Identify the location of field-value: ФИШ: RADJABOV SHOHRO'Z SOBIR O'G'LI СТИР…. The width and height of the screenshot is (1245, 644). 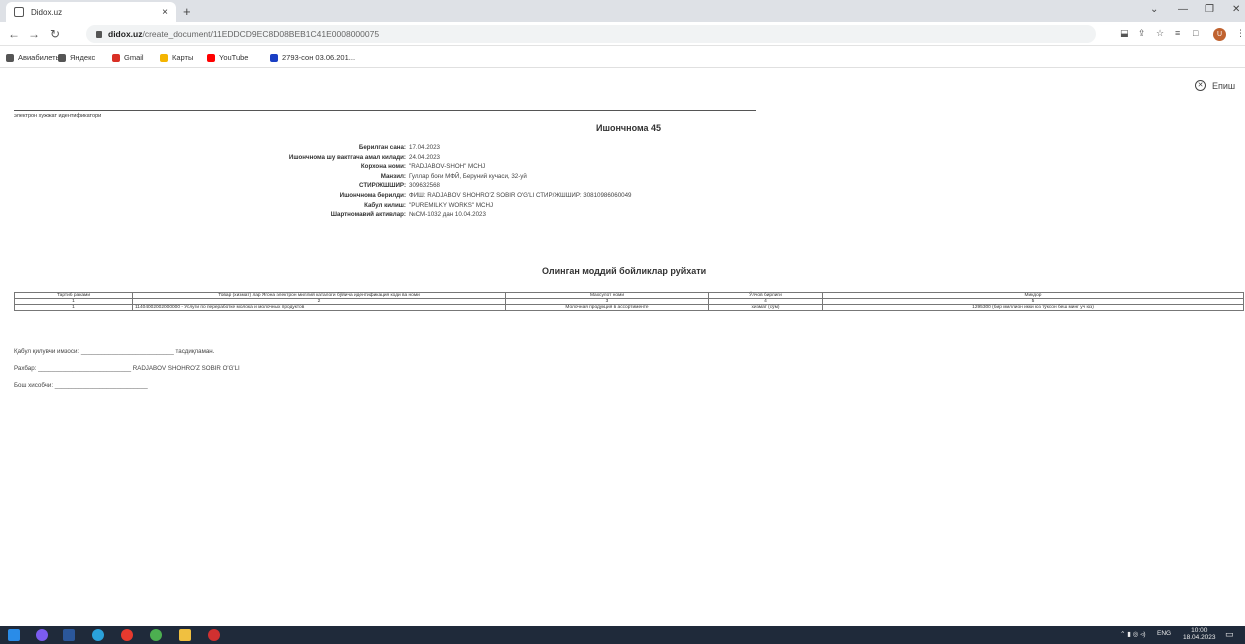
(520, 195).